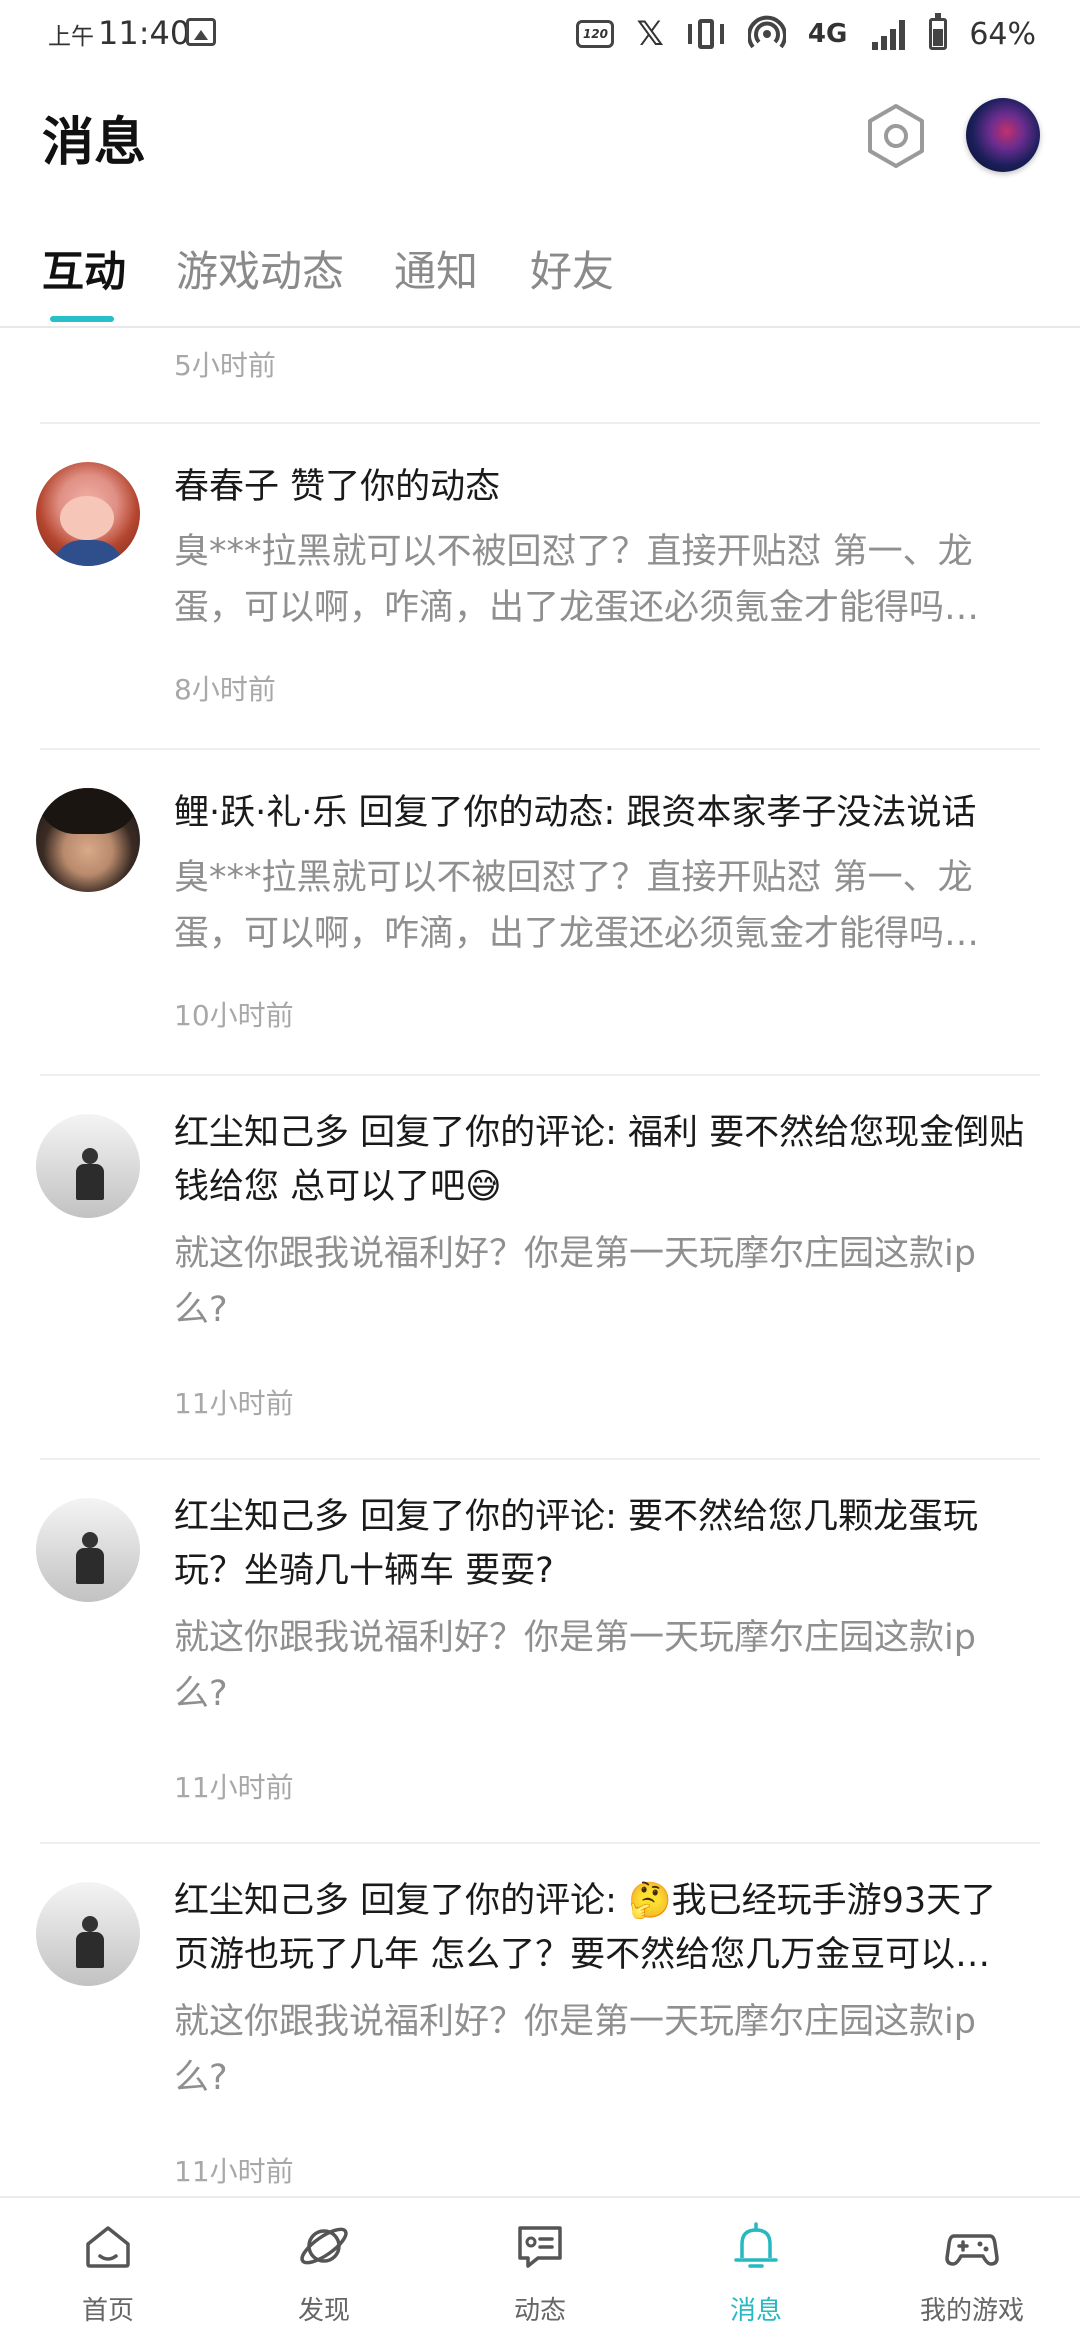 The height and width of the screenshot is (2340, 1080). I want to click on app-header: 消息, so click(540, 137).